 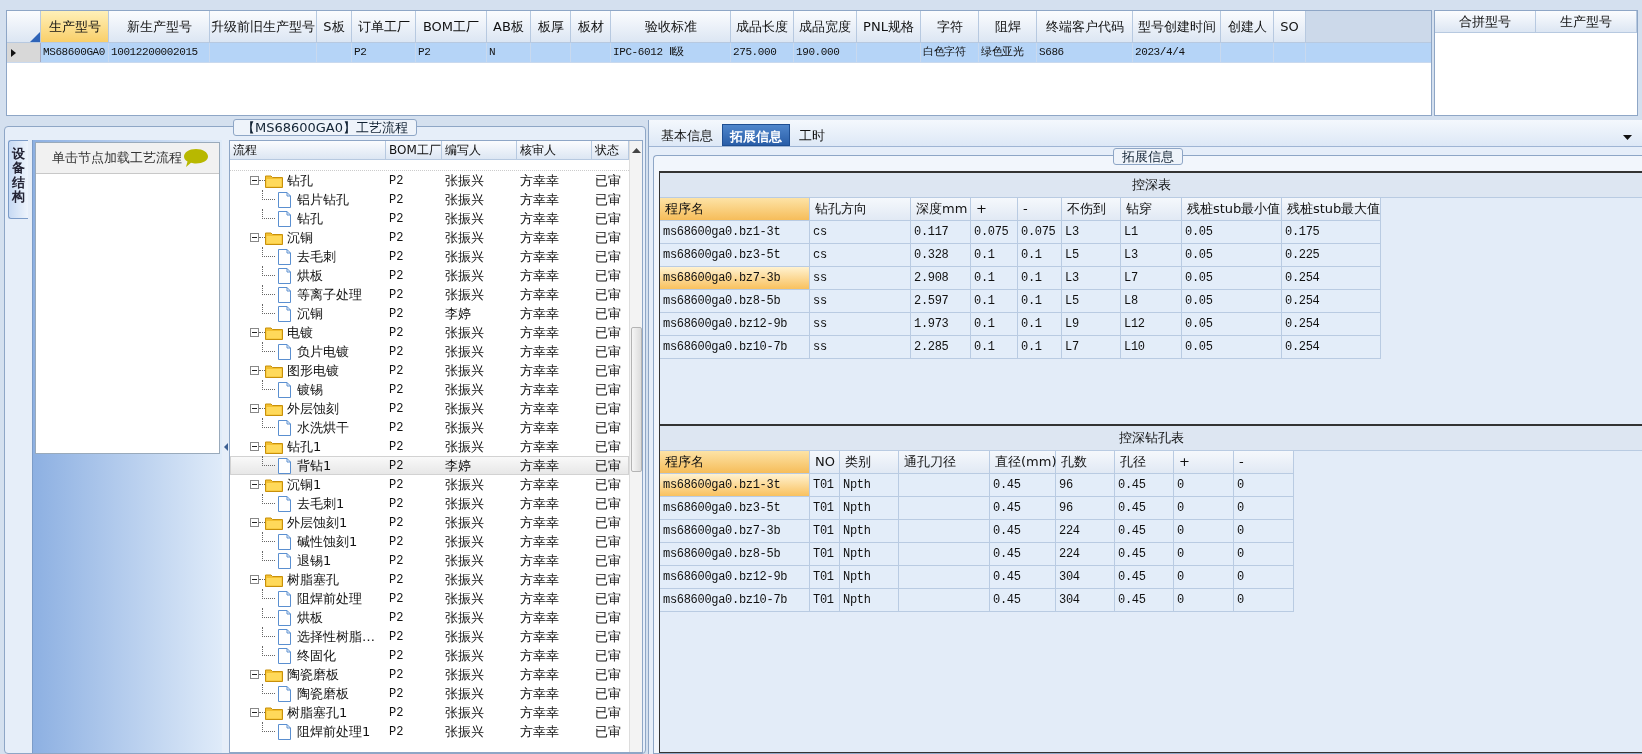 I want to click on table-cell-text: P2, so click(x=396, y=560).